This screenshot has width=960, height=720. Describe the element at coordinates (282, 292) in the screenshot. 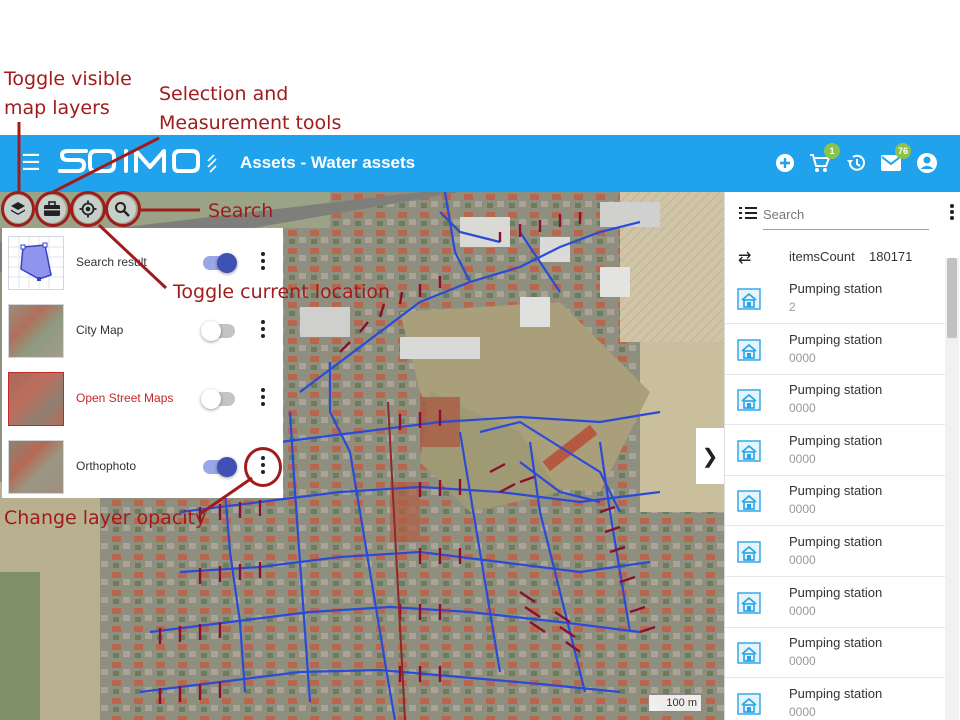

I see `annotation-toggle-location: Toggle current location` at that location.